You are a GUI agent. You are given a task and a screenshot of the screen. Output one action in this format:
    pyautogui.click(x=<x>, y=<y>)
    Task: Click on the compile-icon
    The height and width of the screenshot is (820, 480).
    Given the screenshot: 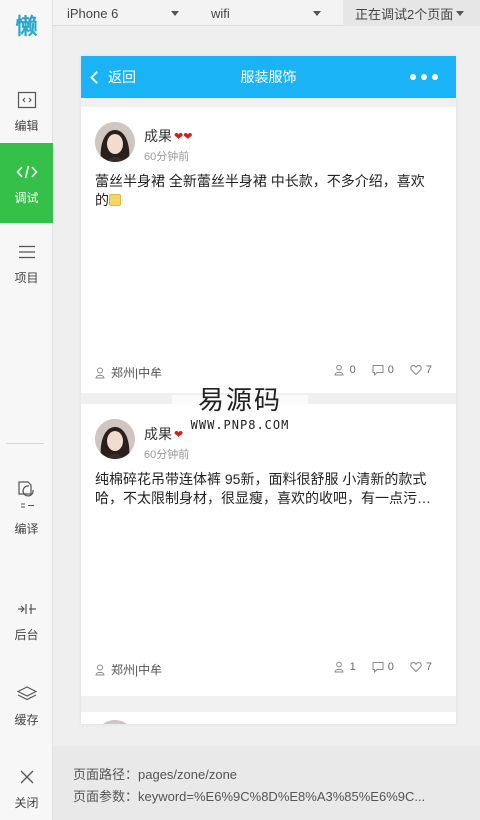 What is the action you would take?
    pyautogui.click(x=27, y=497)
    